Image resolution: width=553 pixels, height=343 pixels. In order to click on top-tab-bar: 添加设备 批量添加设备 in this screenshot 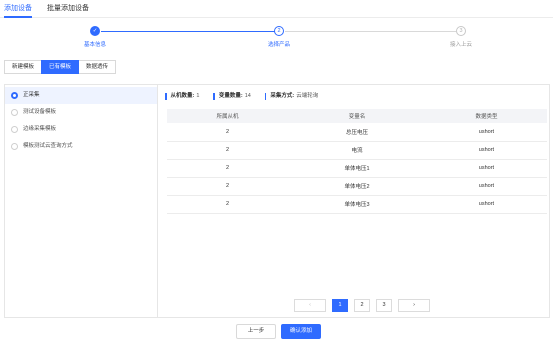, I will do `click(276, 9)`.